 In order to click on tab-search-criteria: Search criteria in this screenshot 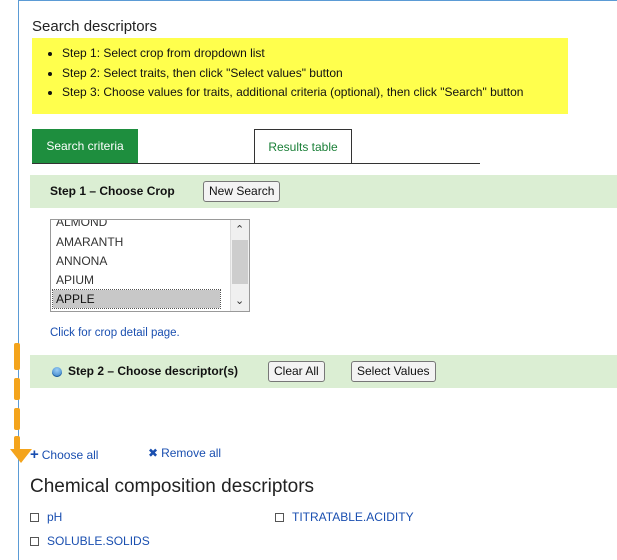, I will do `click(85, 146)`.